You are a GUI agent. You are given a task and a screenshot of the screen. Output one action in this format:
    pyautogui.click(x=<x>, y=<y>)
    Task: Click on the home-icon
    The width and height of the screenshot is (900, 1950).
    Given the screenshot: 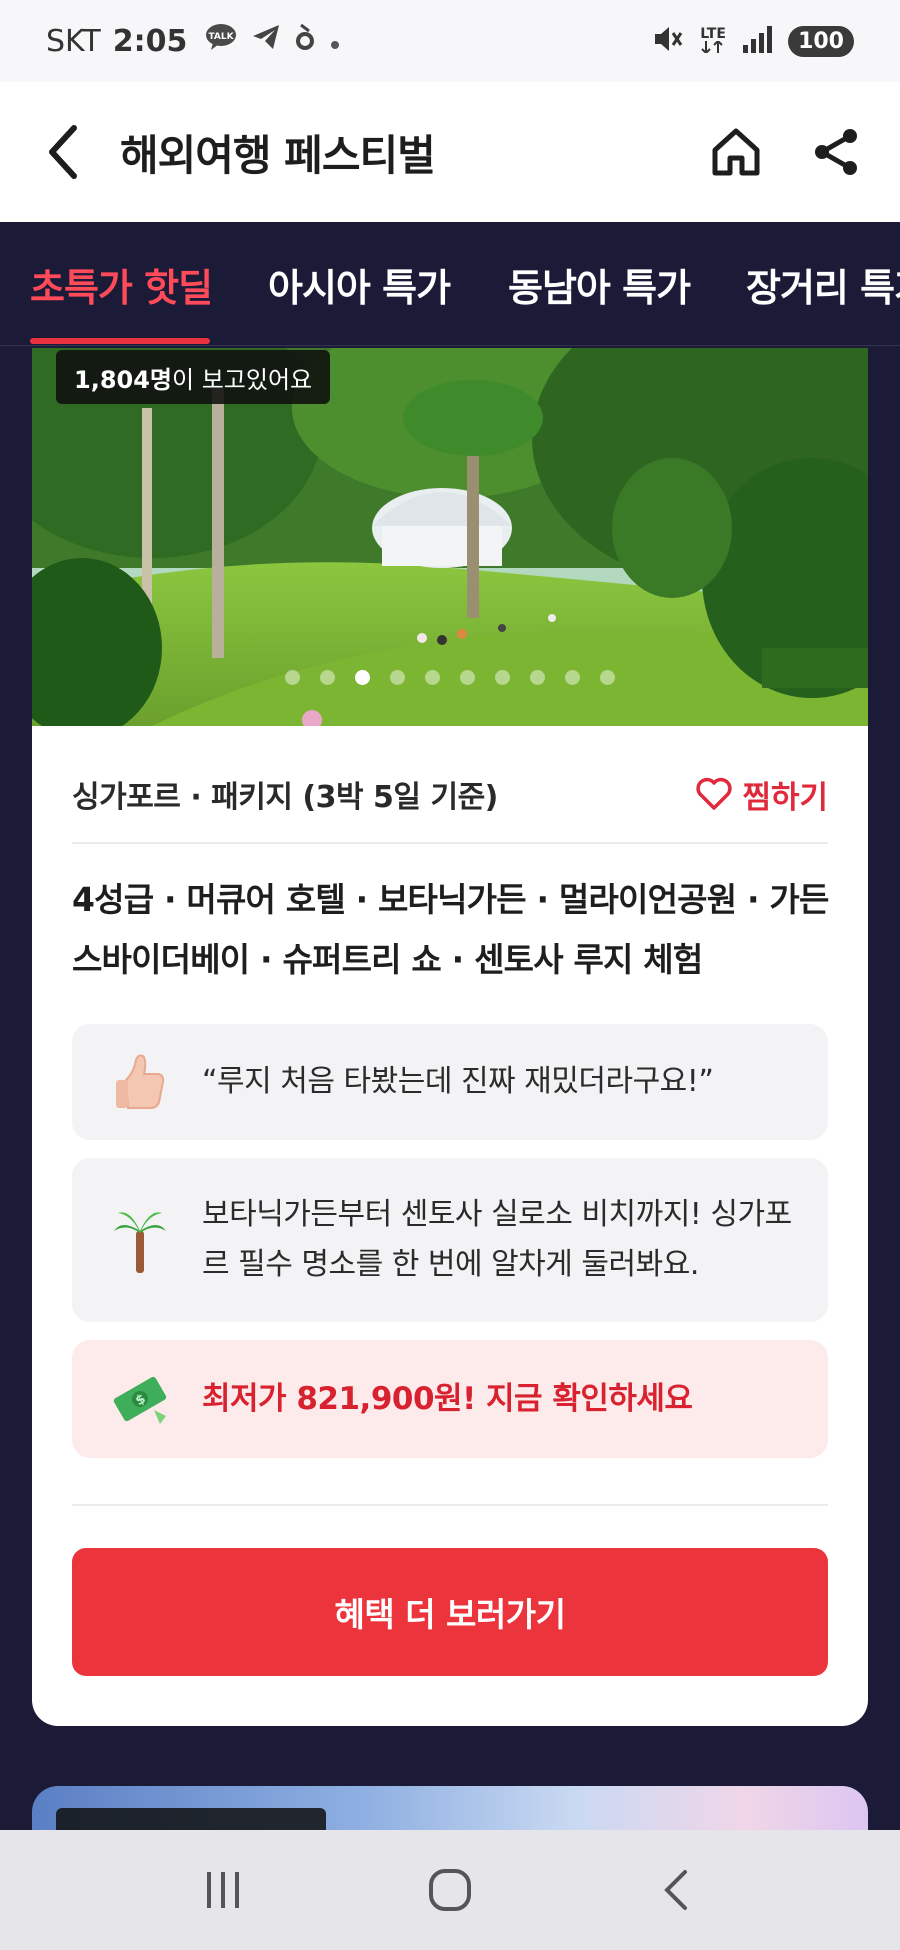 What is the action you would take?
    pyautogui.click(x=736, y=152)
    